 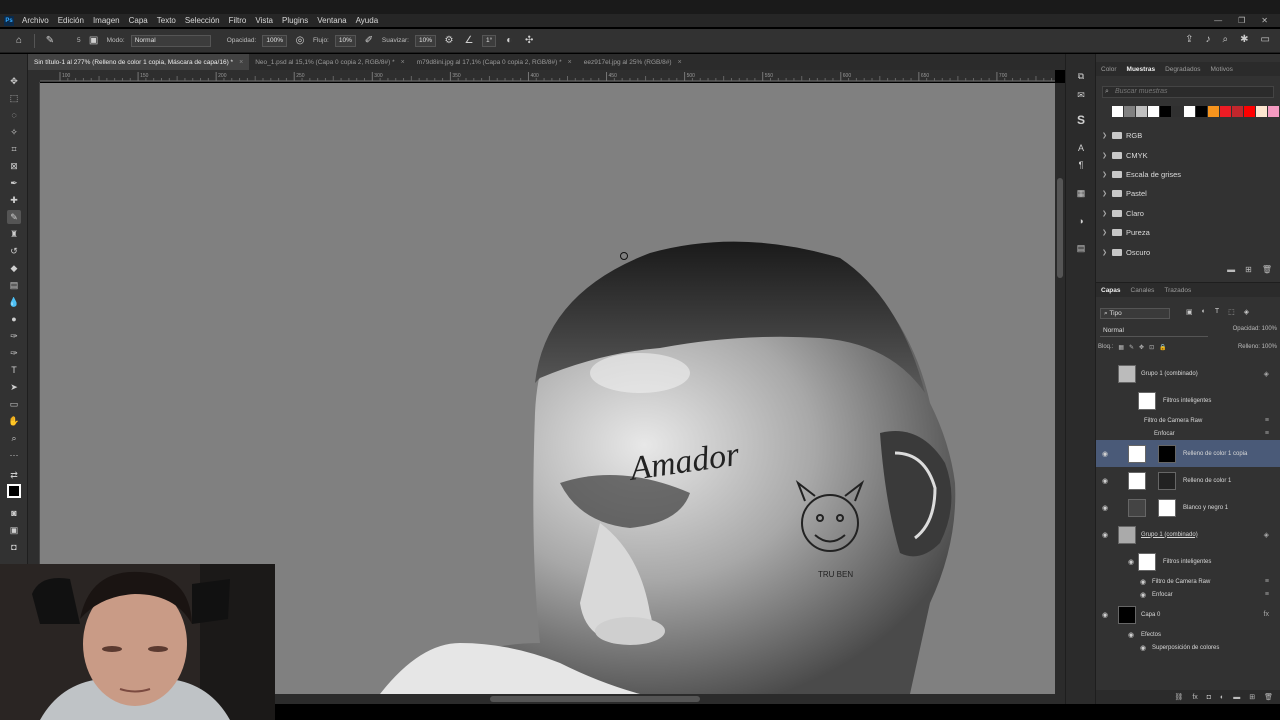 What do you see at coordinates (1188, 614) in the screenshot?
I see `layer-row: ◉ Capa 0 fx` at bounding box center [1188, 614].